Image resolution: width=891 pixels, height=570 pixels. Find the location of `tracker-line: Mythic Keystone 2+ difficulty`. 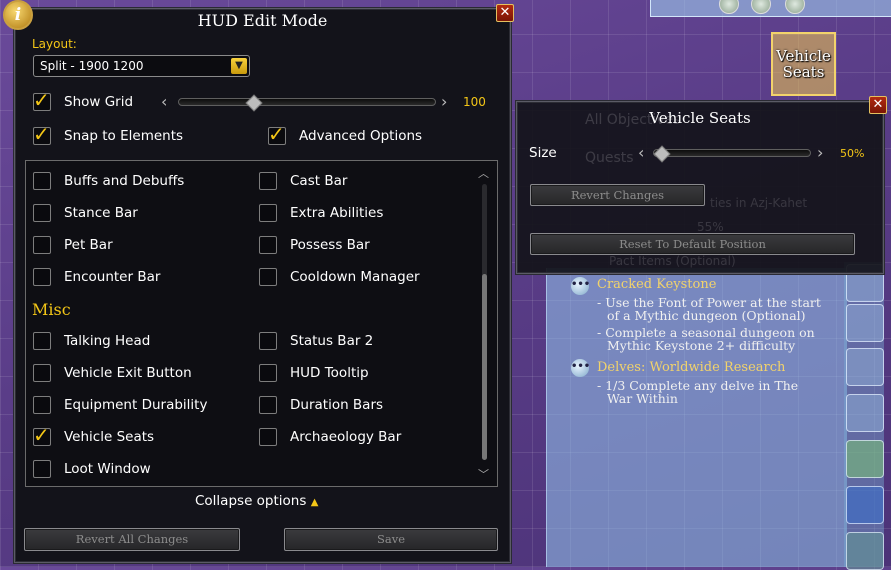

tracker-line: Mythic Keystone 2+ difficulty is located at coordinates (701, 345).